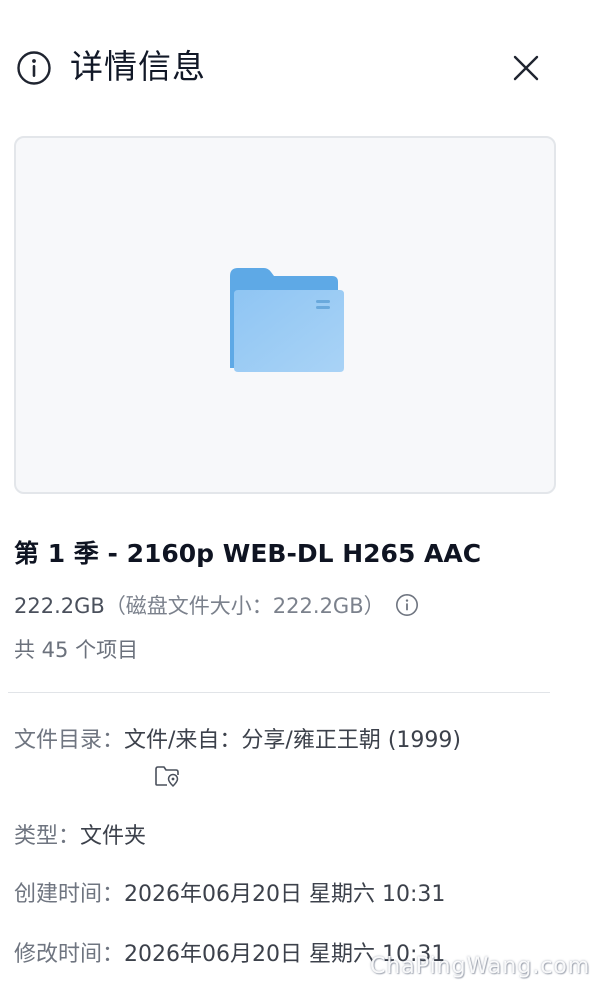 Image resolution: width=602 pixels, height=984 pixels. Describe the element at coordinates (69, 954) in the screenshot. I see `modified-label: 修改时间：` at that location.